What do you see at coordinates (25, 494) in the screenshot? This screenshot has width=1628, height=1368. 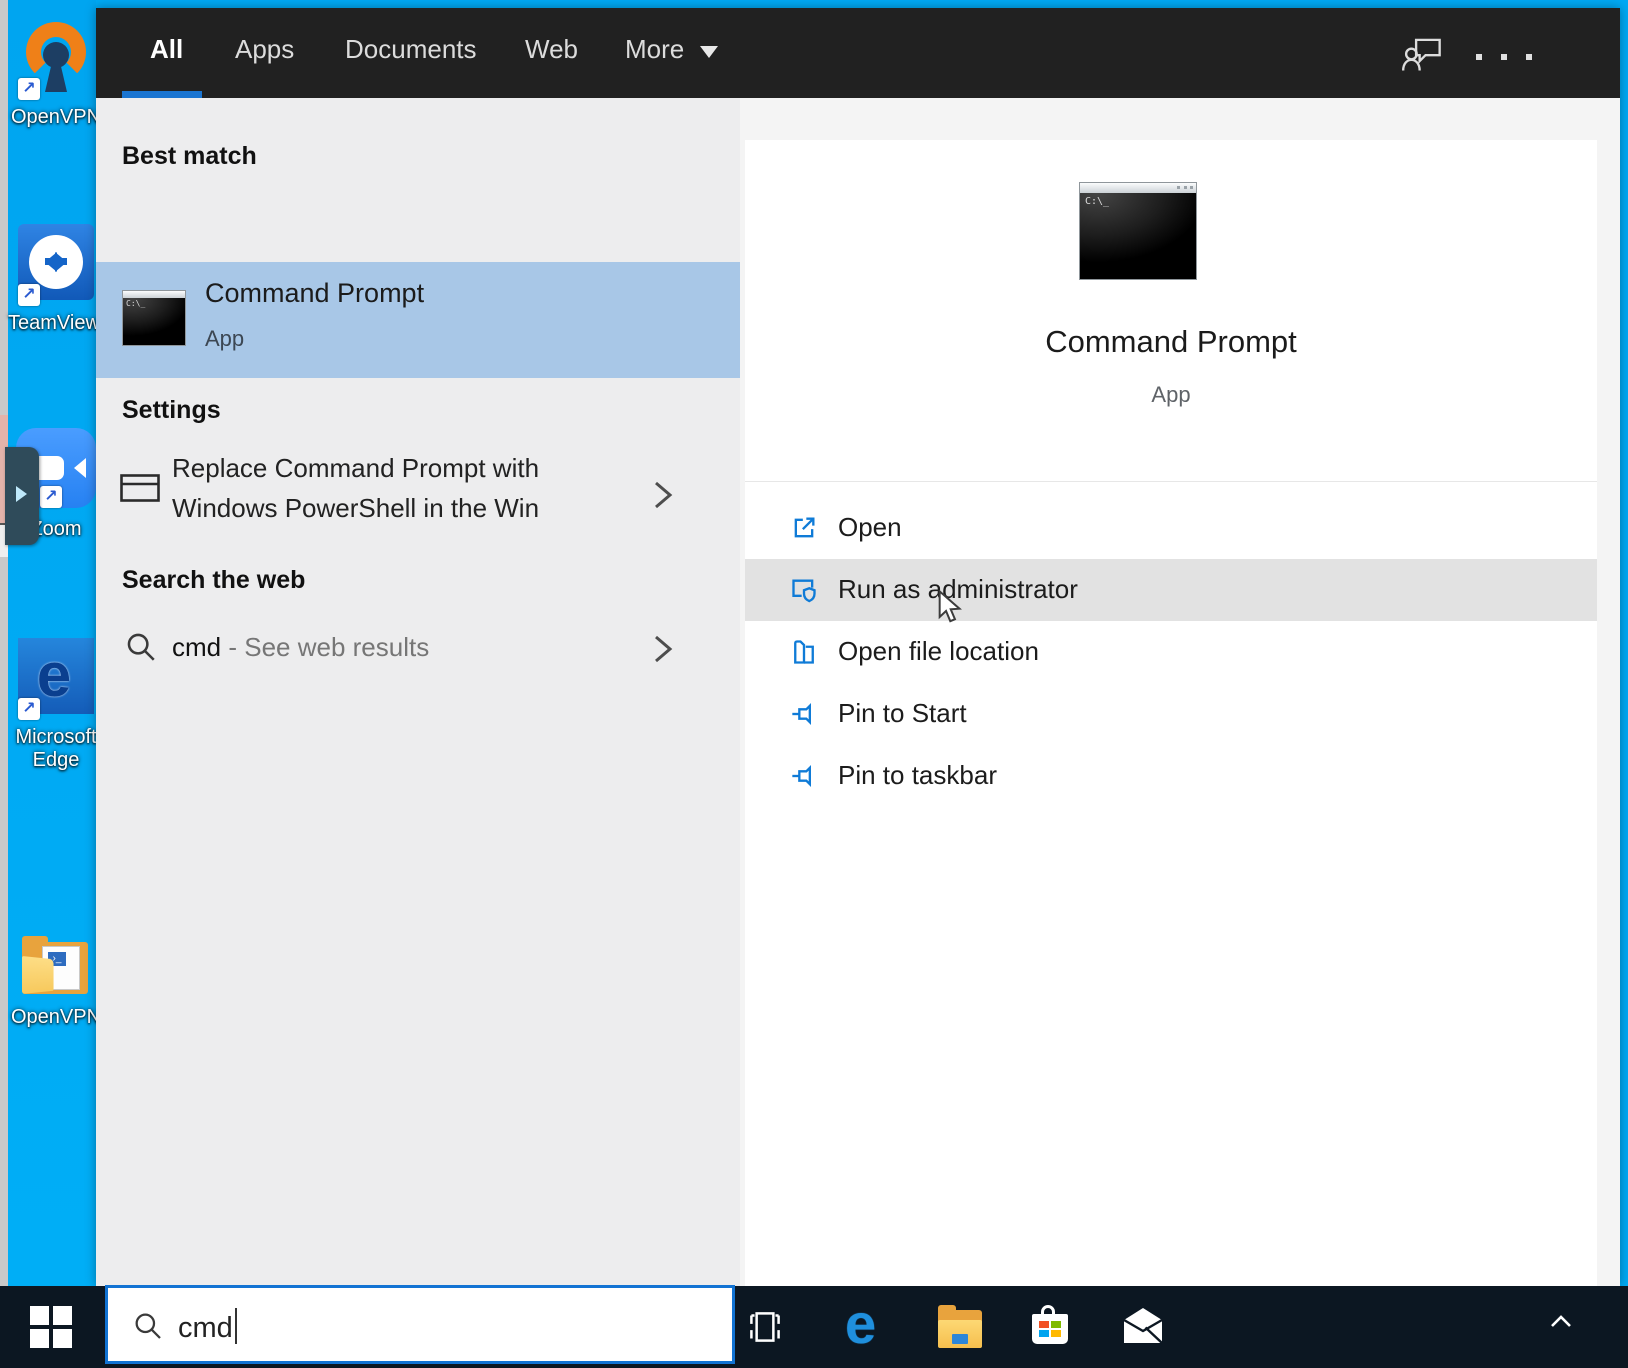 I see `expand-arrow-icon` at bounding box center [25, 494].